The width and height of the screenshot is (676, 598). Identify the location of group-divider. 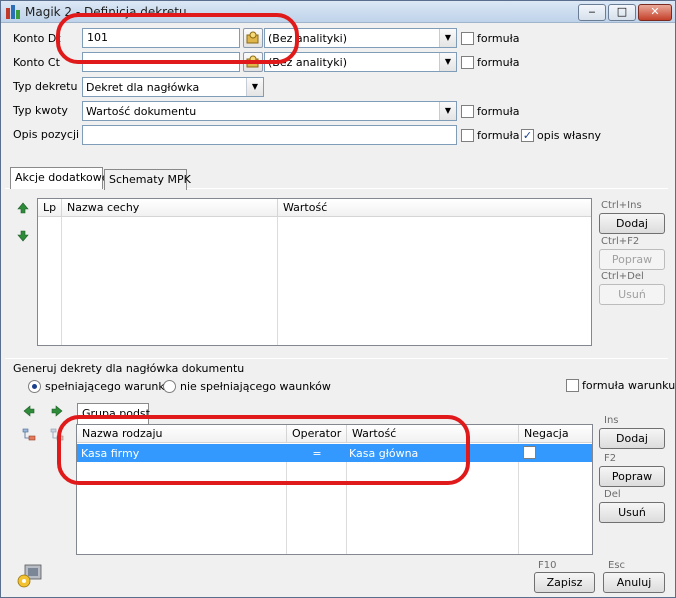
(336, 358).